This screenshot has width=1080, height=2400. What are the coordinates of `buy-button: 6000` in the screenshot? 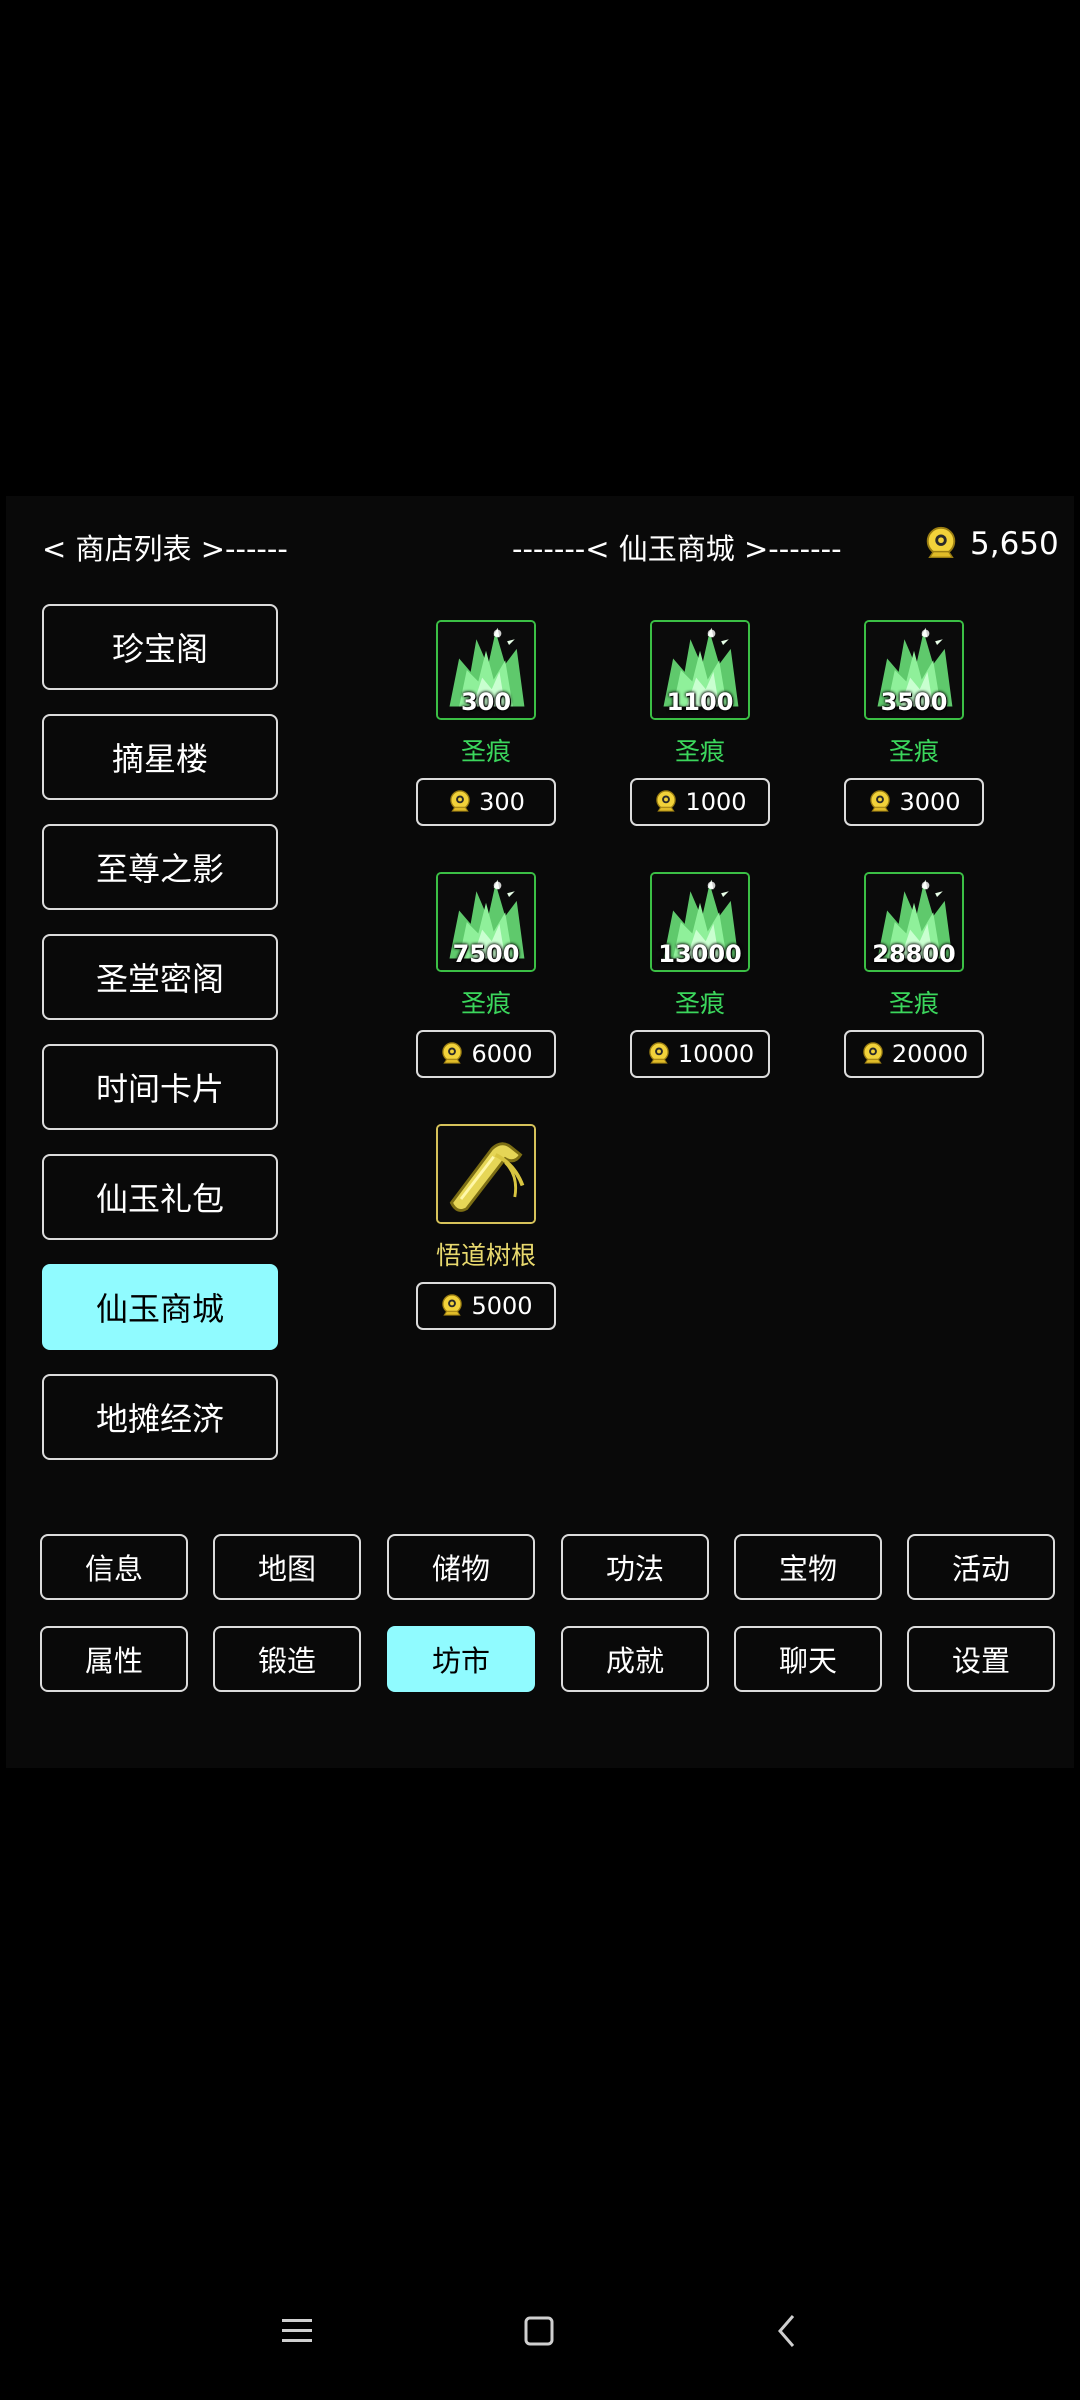 It's located at (486, 1054).